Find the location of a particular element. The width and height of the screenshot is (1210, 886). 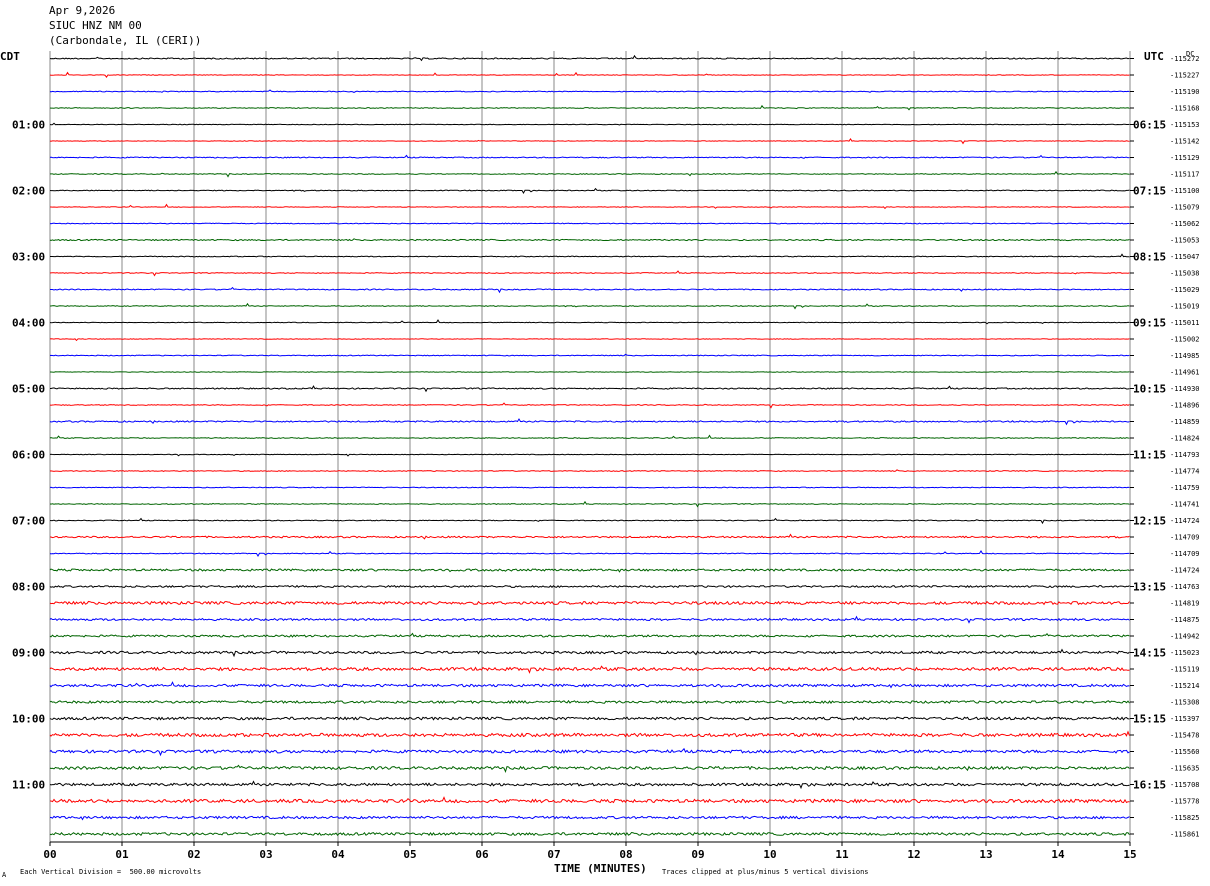

x-tick-label: 13 is located at coordinates (985, 854).